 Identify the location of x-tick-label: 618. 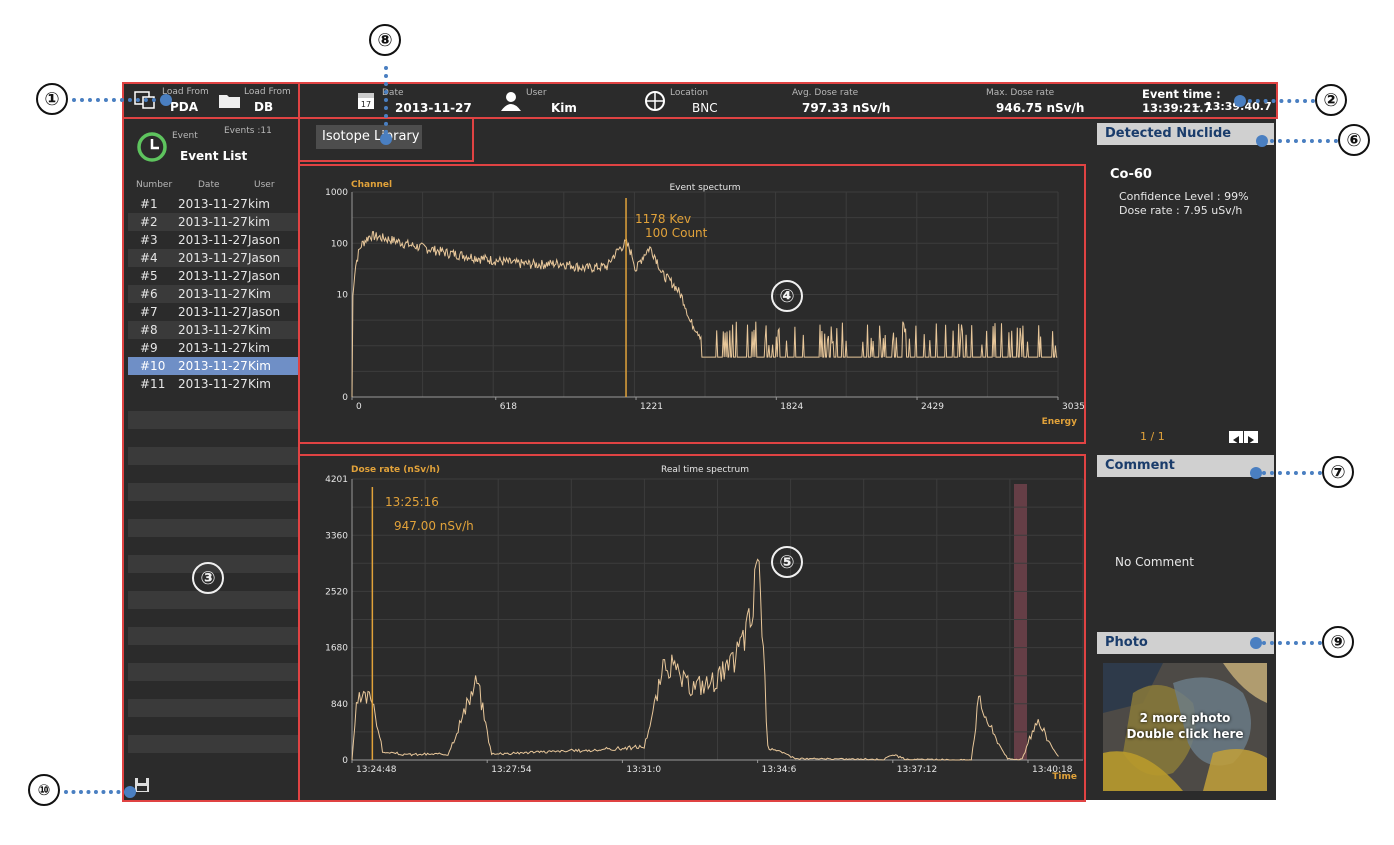
(508, 407).